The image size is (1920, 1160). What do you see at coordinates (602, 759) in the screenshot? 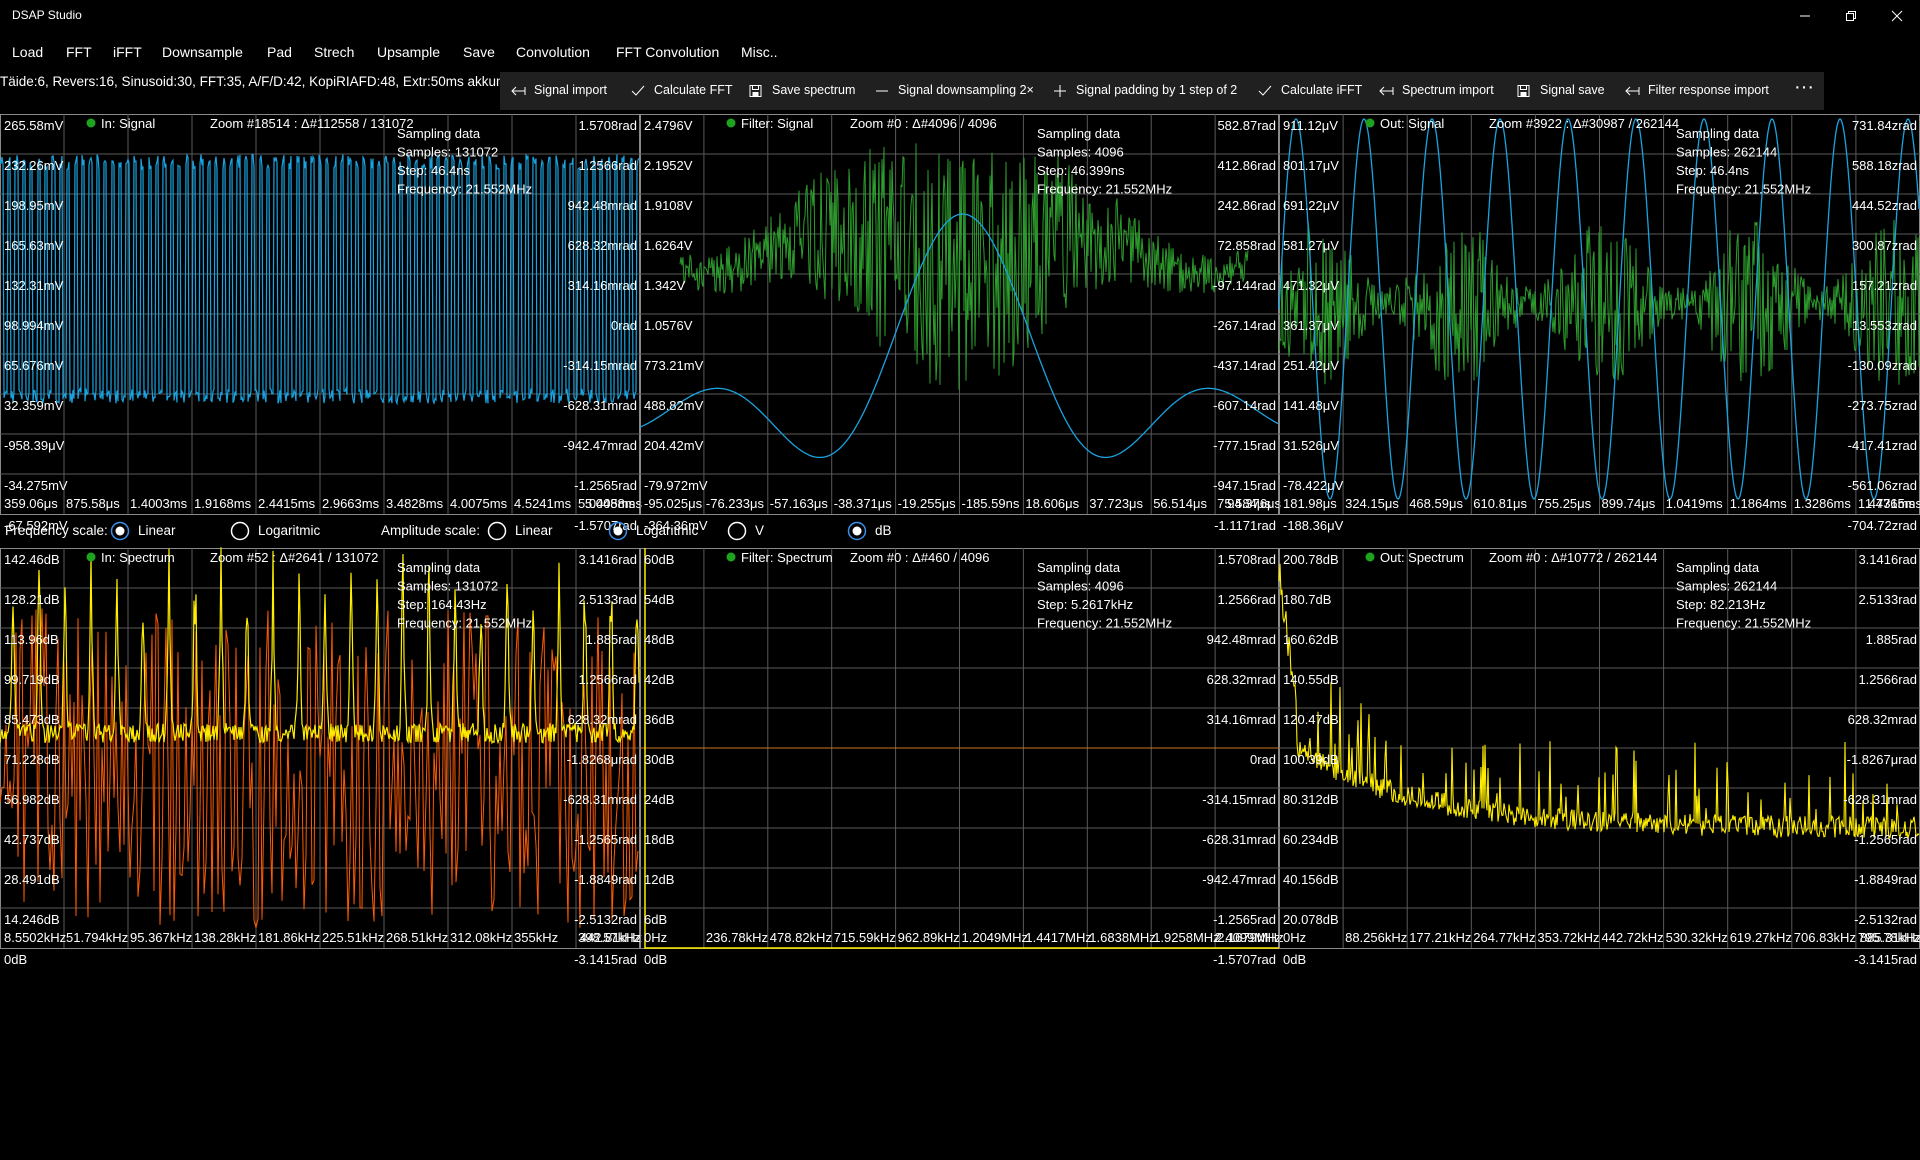
I see `phase-tick-label-in-spectrum: -1.8268μrad` at bounding box center [602, 759].